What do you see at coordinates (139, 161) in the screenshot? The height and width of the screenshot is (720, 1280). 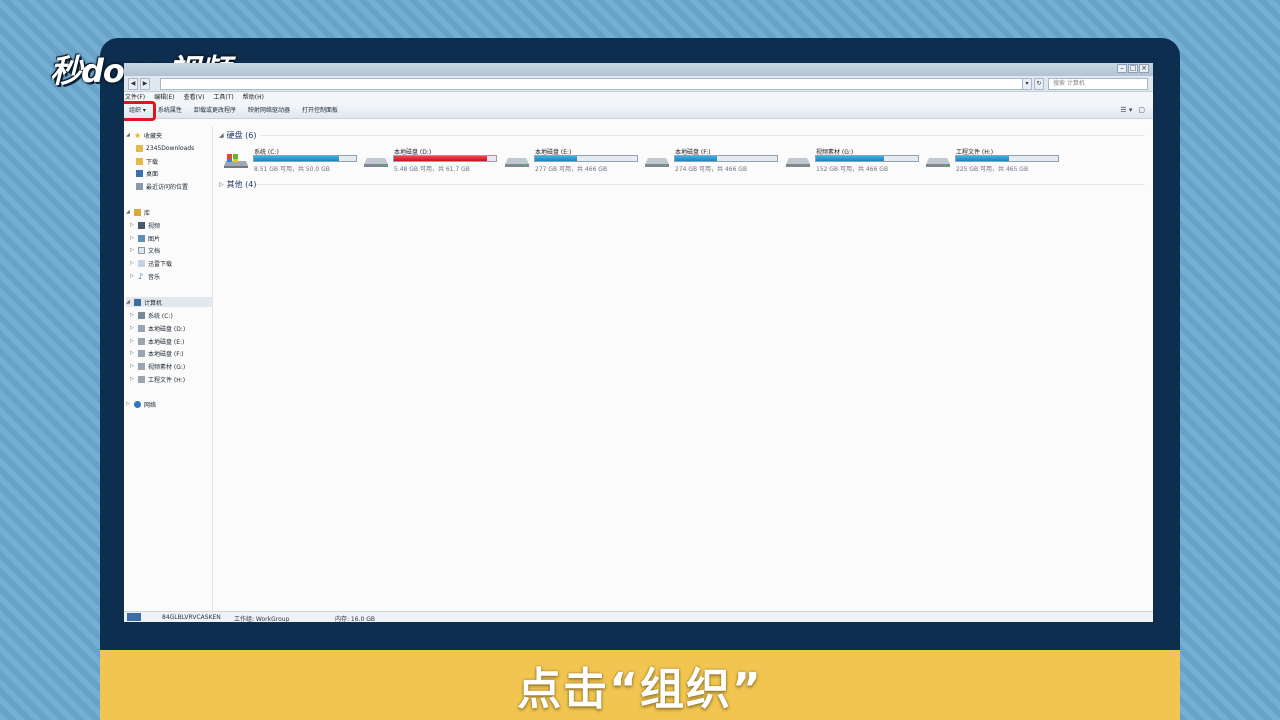 I see `download-folder-icon` at bounding box center [139, 161].